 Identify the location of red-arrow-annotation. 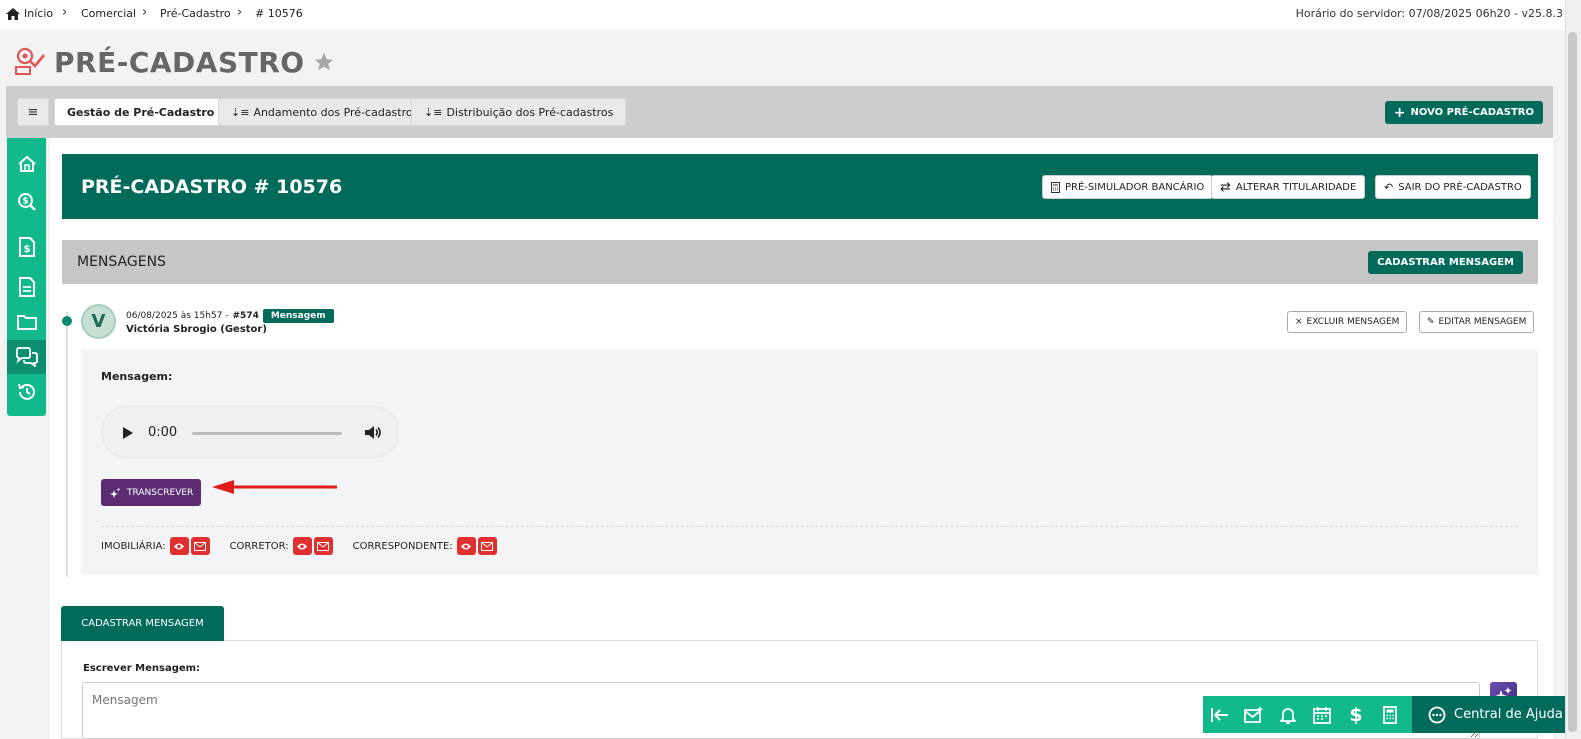
(274, 487).